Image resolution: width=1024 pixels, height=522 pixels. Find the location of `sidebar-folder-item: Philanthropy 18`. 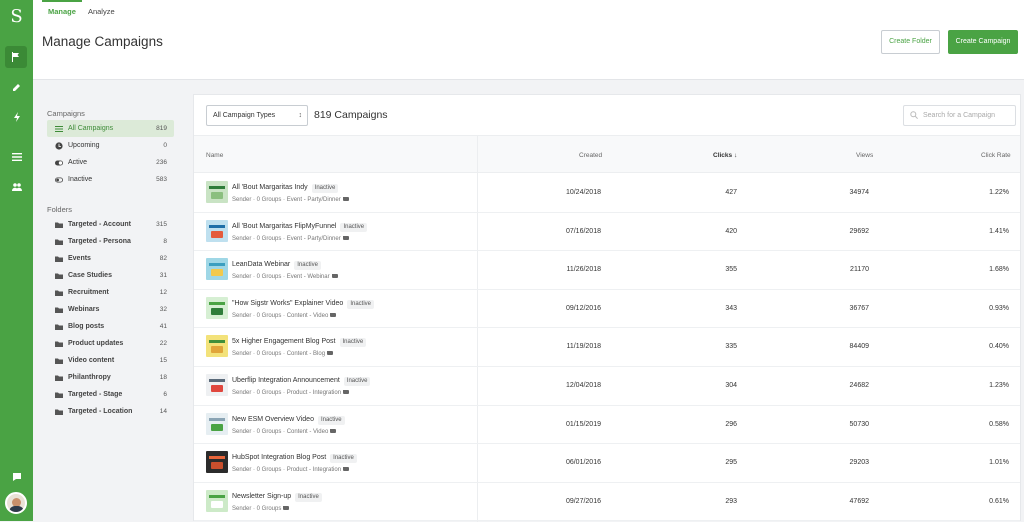

sidebar-folder-item: Philanthropy 18 is located at coordinates (110, 377).